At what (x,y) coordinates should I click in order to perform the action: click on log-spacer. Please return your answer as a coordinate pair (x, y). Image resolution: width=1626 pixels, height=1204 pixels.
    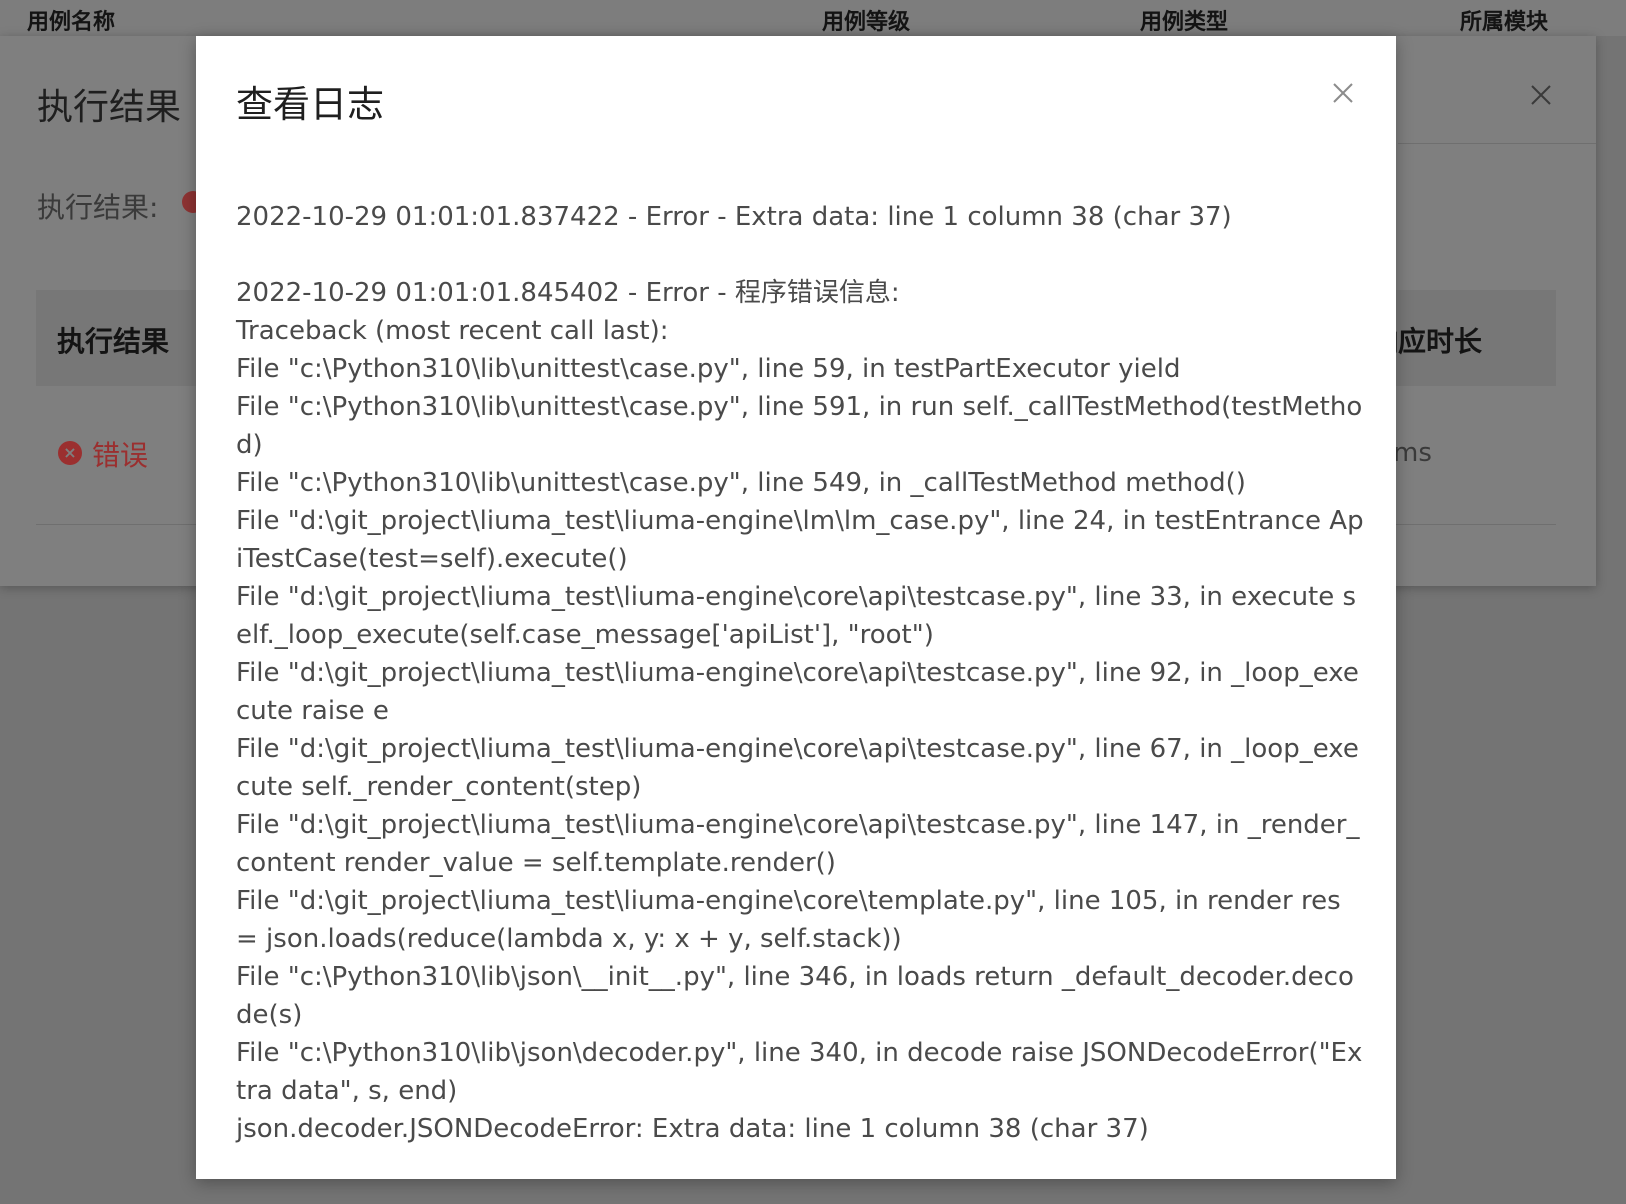
    Looking at the image, I should click on (801, 255).